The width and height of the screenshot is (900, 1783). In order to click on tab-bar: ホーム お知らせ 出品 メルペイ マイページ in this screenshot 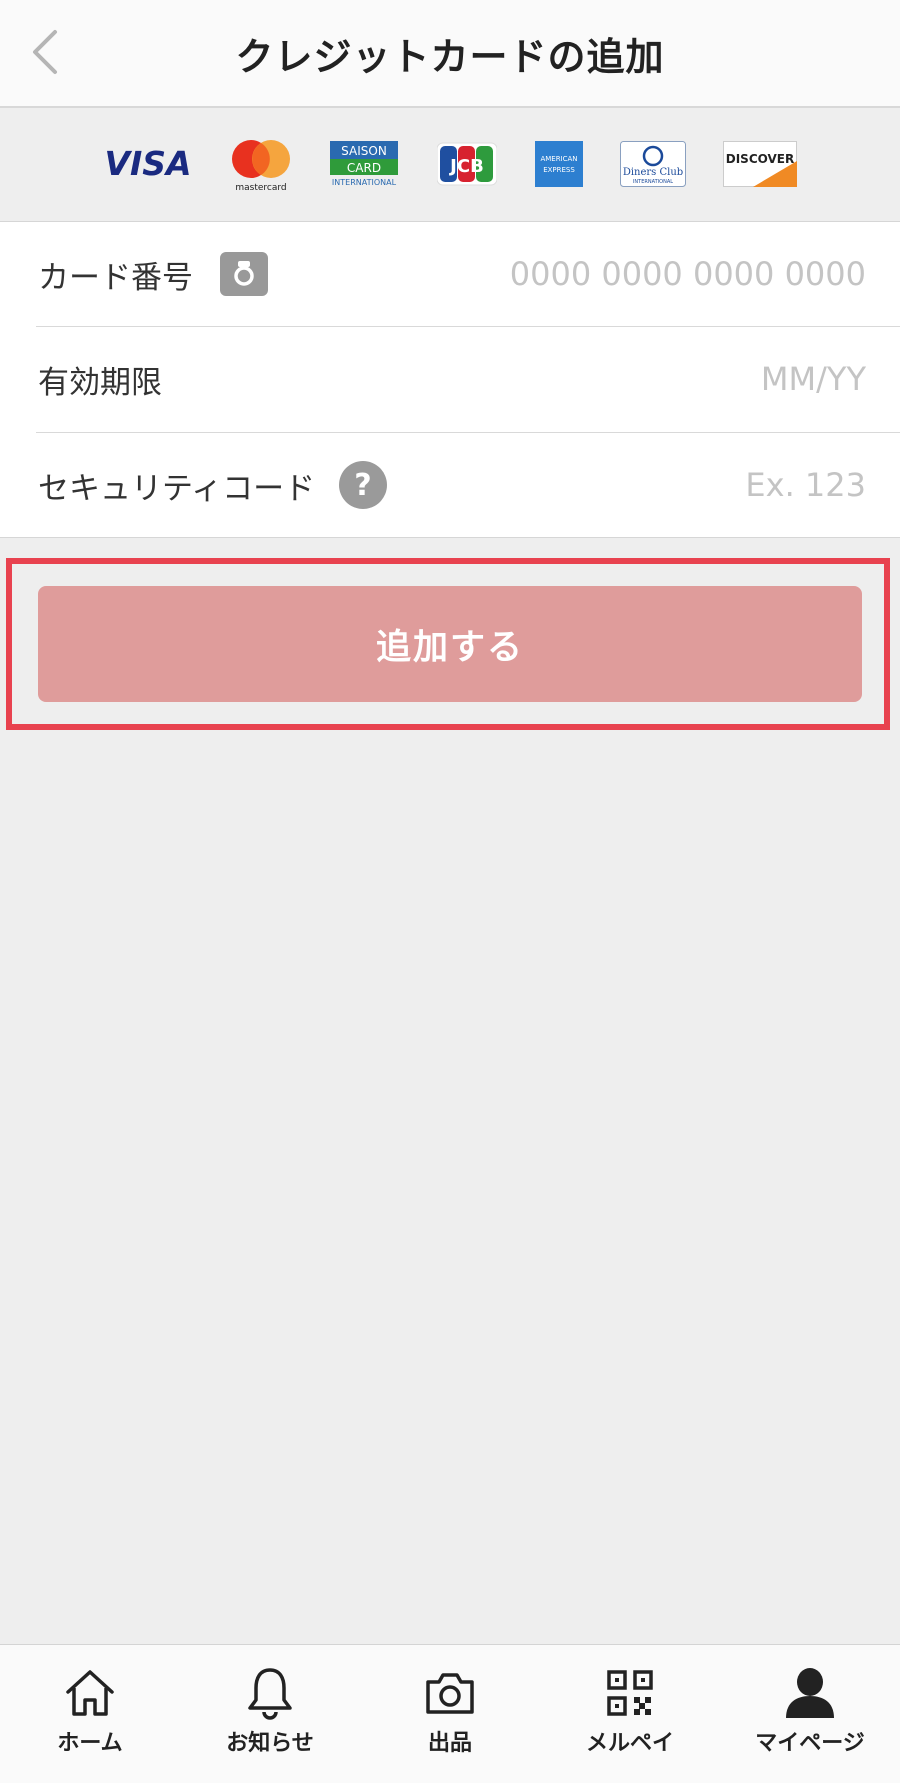, I will do `click(450, 1713)`.